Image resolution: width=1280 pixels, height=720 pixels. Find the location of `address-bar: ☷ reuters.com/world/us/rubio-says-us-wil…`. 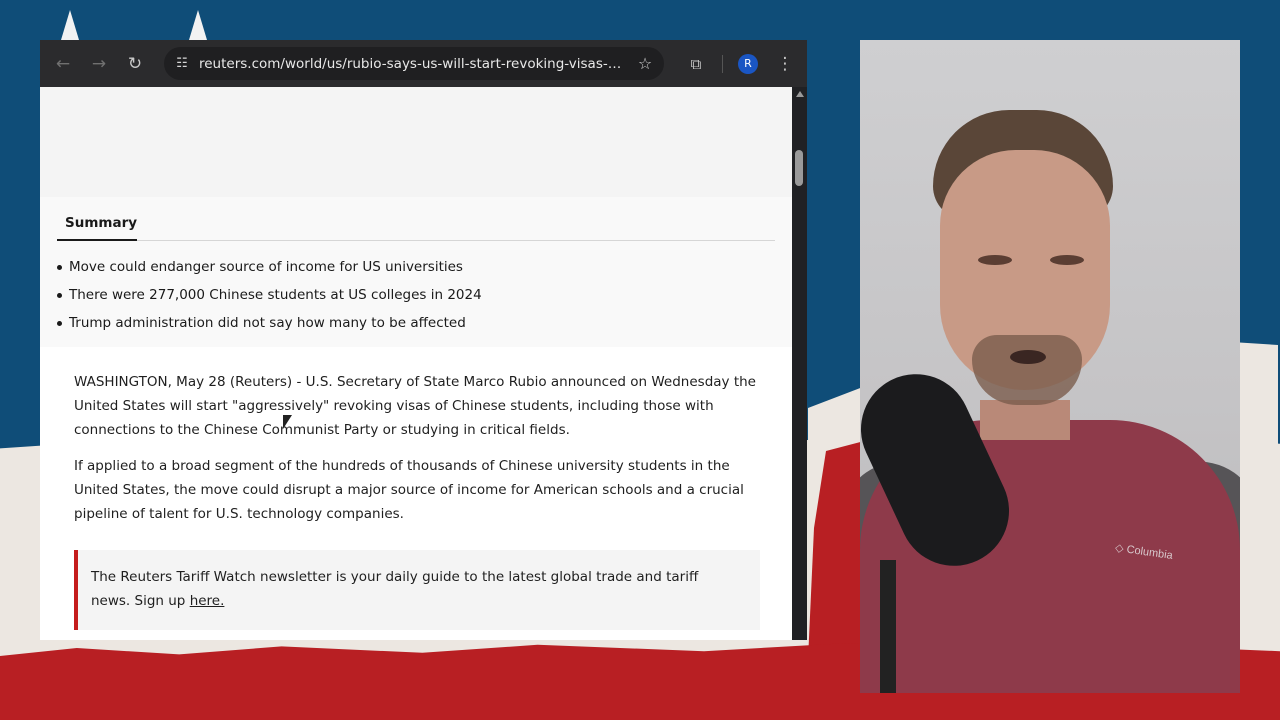

address-bar: ☷ reuters.com/world/us/rubio-says-us-wil… is located at coordinates (414, 63).